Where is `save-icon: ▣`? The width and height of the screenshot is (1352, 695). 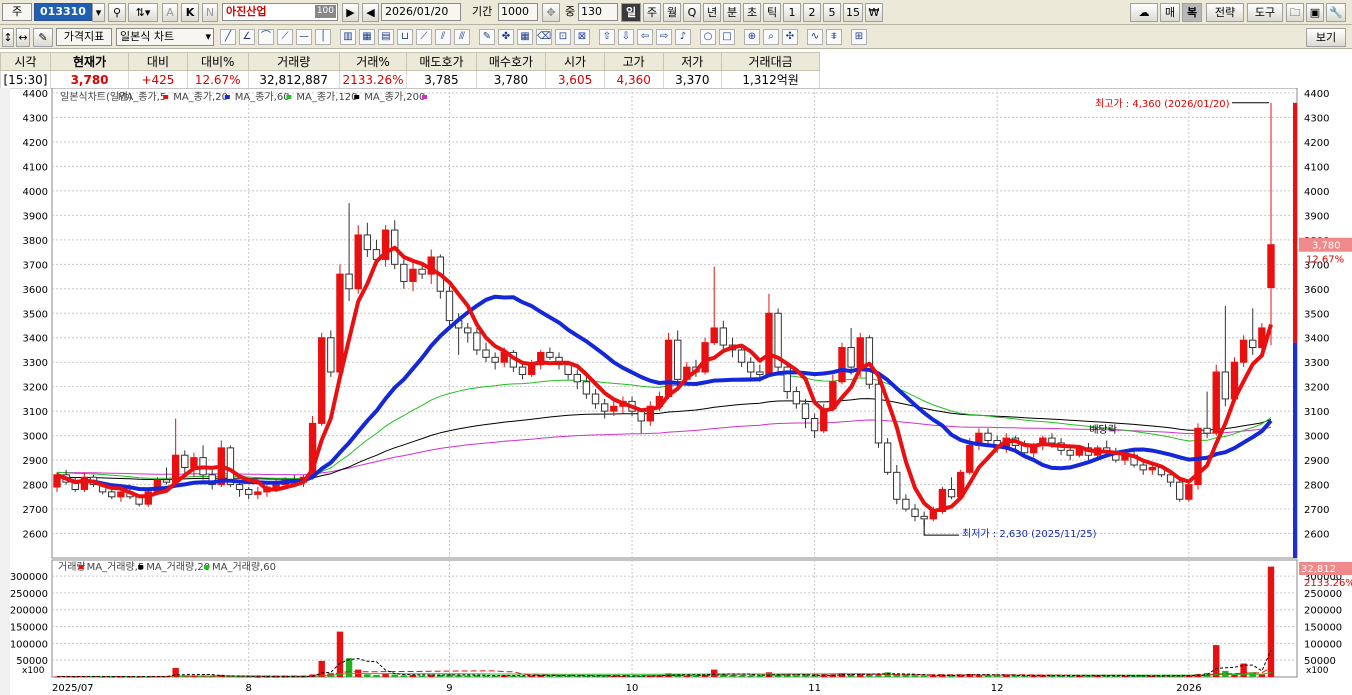 save-icon: ▣ is located at coordinates (1315, 12).